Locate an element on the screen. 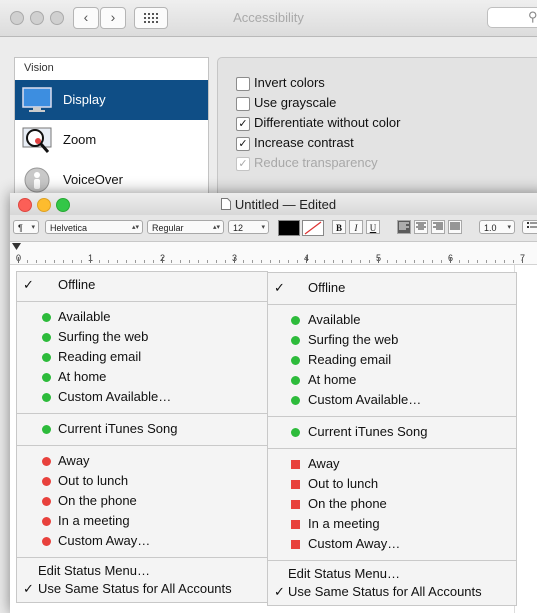 The image size is (537, 613). sidebar-item-zoom: Zoom is located at coordinates (111, 140).